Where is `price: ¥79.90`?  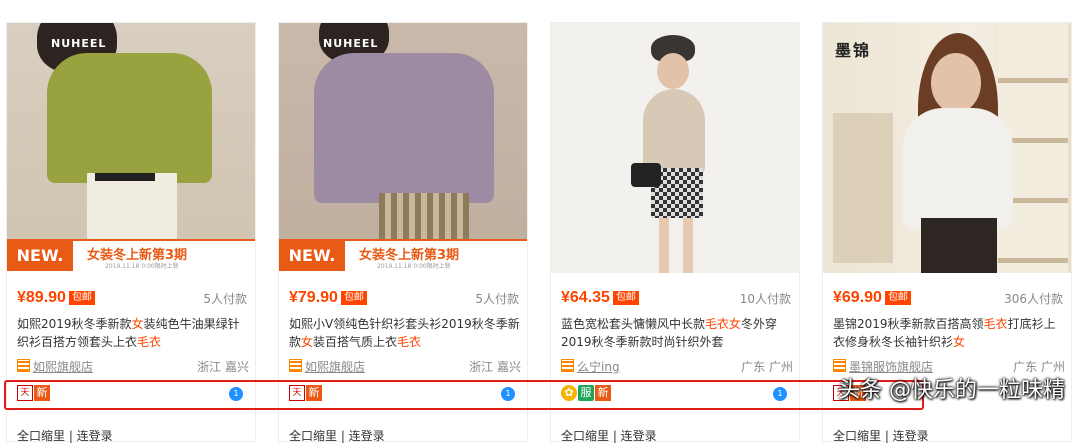 price: ¥79.90 is located at coordinates (313, 297).